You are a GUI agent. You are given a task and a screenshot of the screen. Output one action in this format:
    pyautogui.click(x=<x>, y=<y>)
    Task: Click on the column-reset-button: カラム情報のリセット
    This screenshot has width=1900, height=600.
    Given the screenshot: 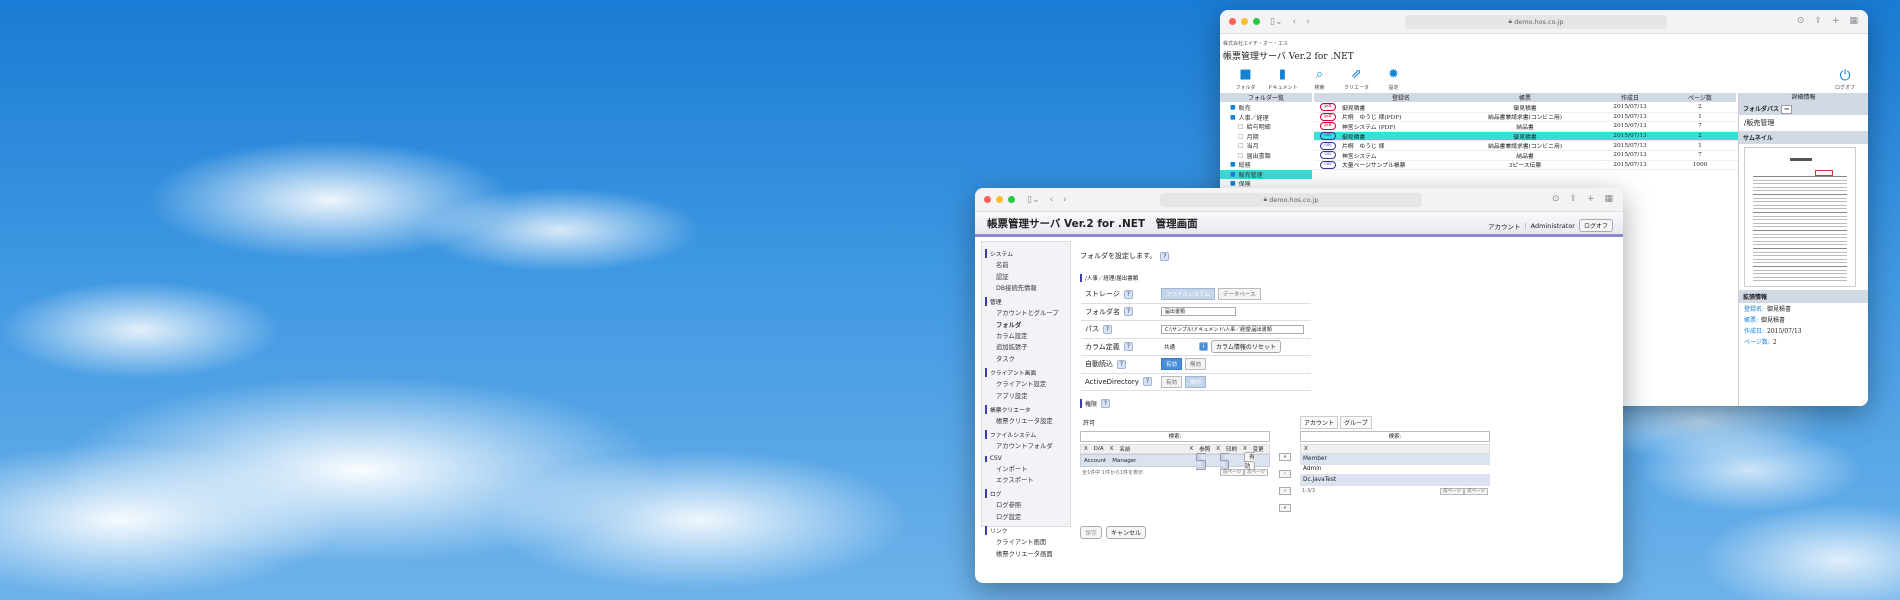 What is the action you would take?
    pyautogui.click(x=1246, y=347)
    